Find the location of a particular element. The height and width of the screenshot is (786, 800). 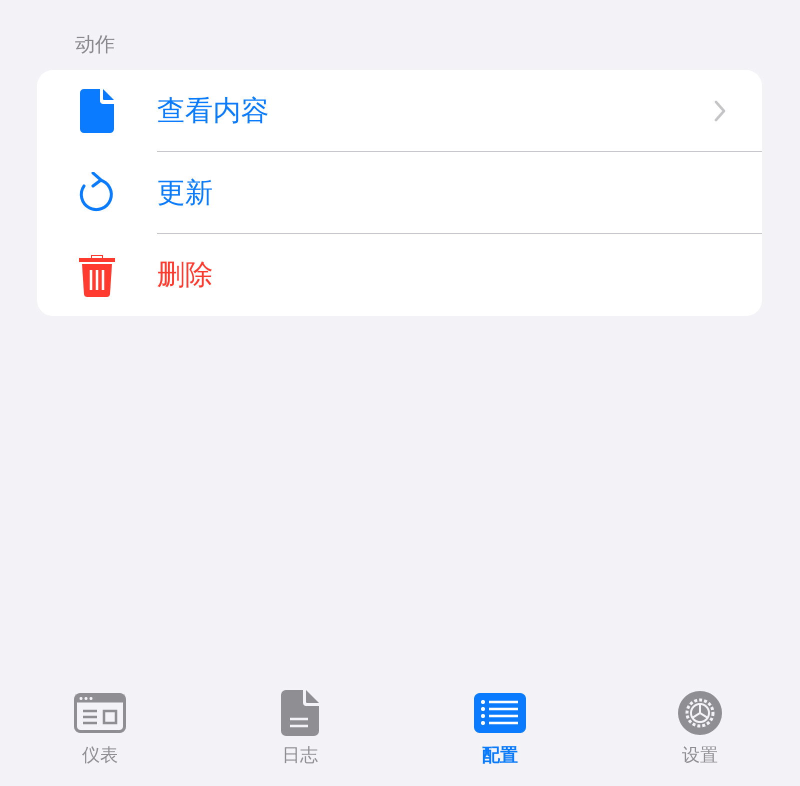

action-item: 查看内容 is located at coordinates (213, 110).